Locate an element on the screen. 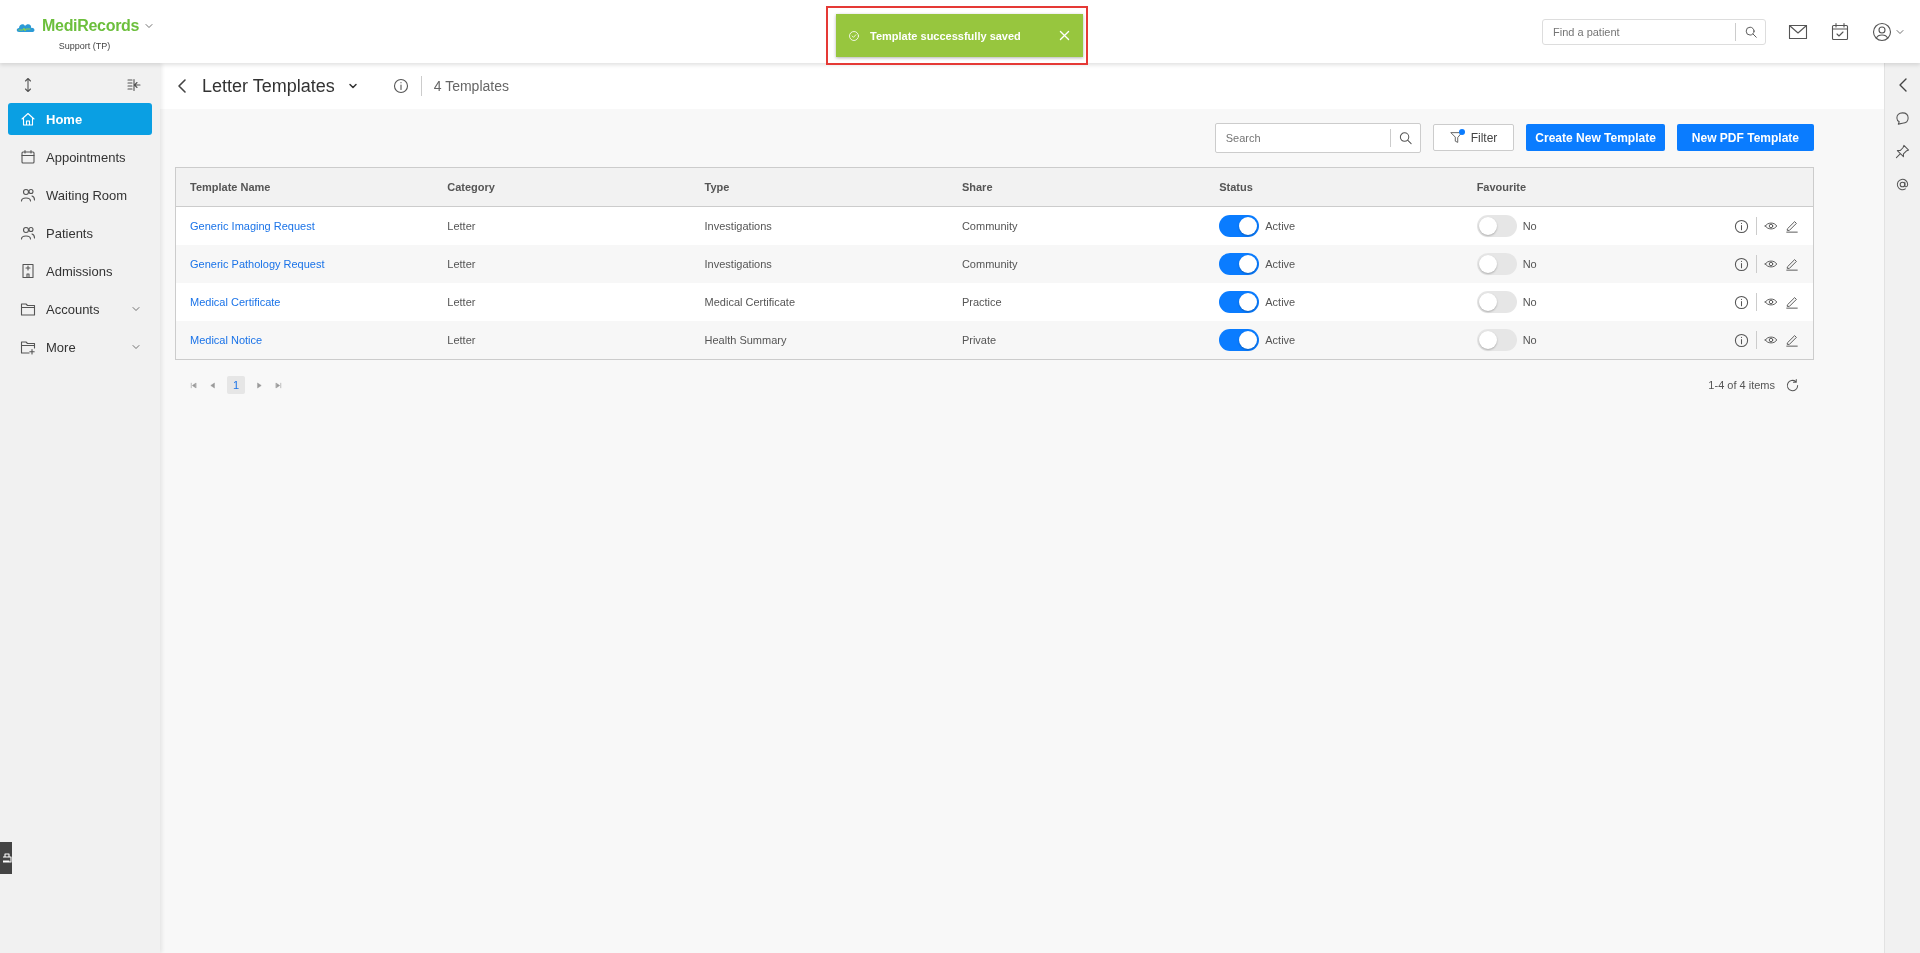  building-icon is located at coordinates (28, 271).